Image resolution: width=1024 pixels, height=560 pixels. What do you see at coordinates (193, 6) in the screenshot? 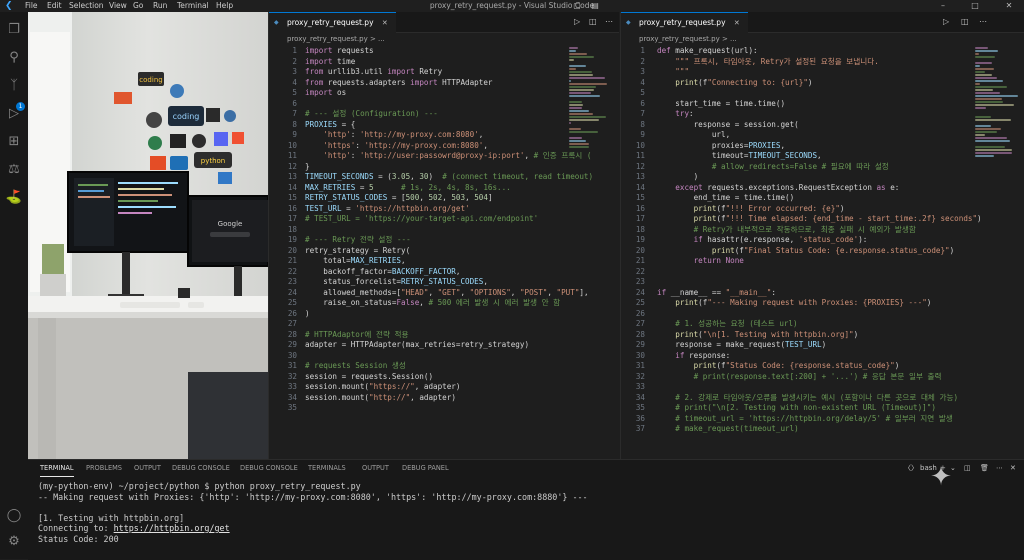
I see `menu-terminal: Terminal` at bounding box center [193, 6].